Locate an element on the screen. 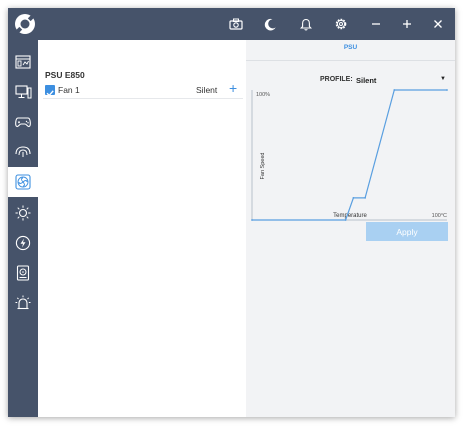  fan-row: Fan 1 Silent + is located at coordinates (143, 89).